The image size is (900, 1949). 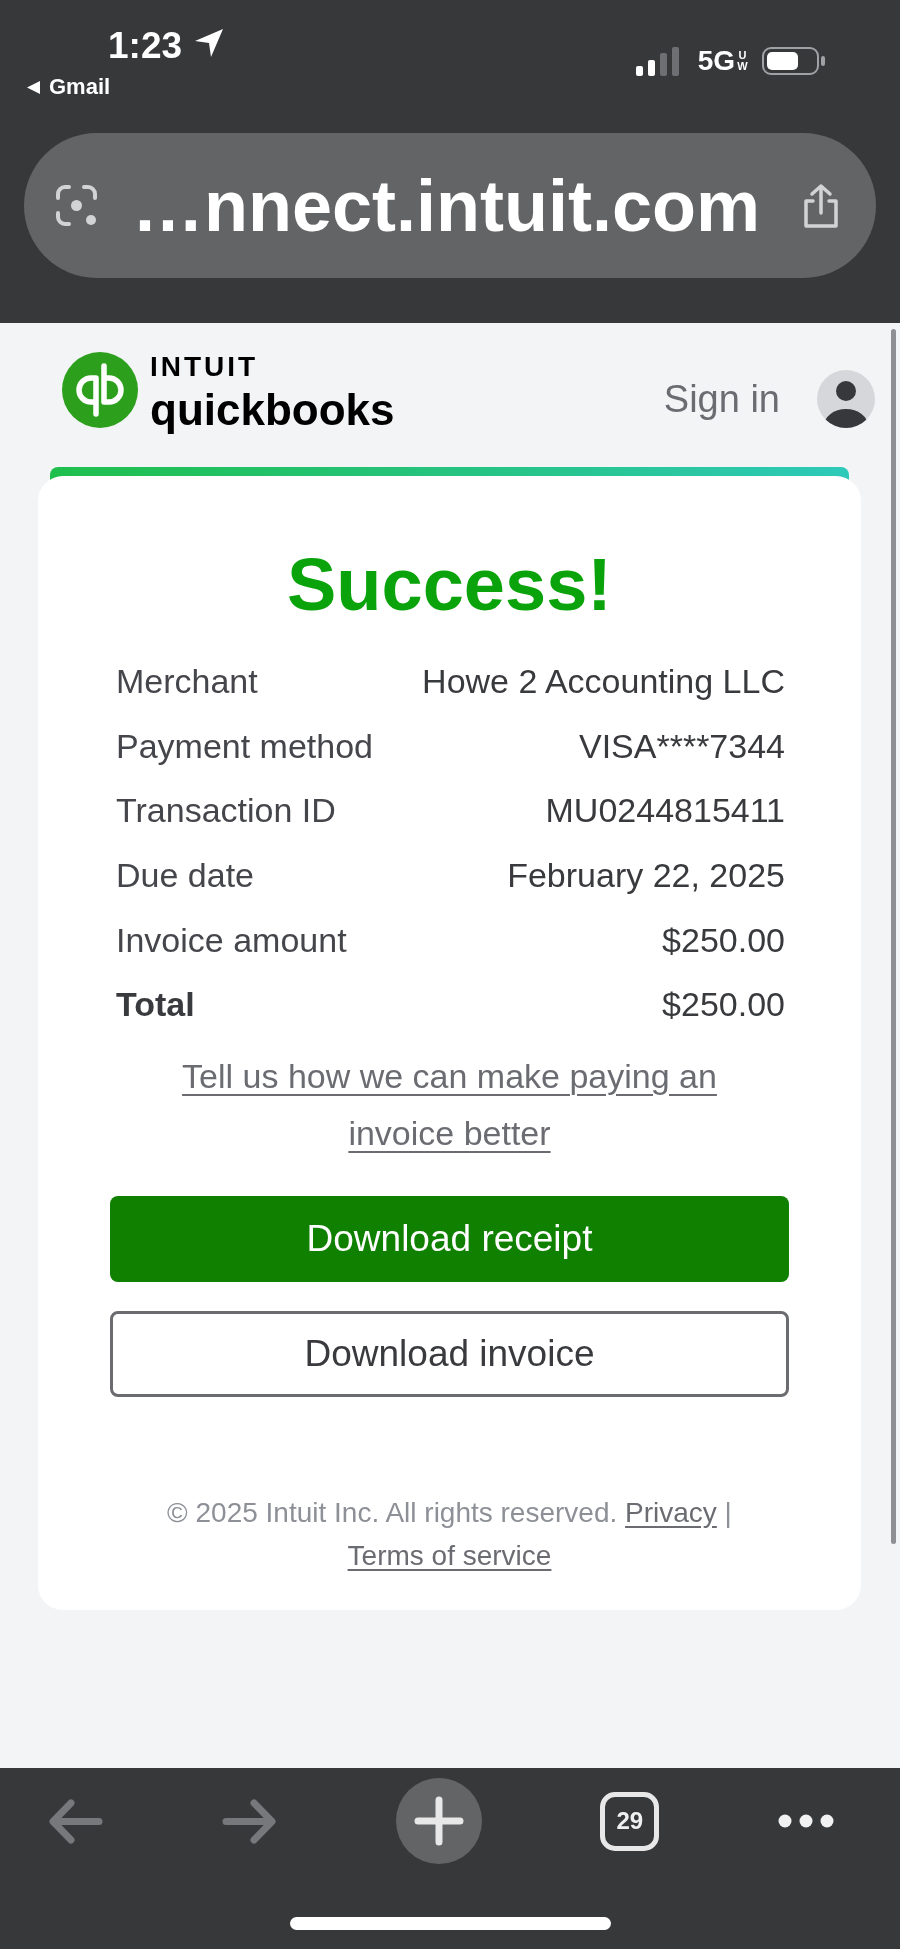 What do you see at coordinates (449, 1353) in the screenshot?
I see `download-invoice-button: Download invoice` at bounding box center [449, 1353].